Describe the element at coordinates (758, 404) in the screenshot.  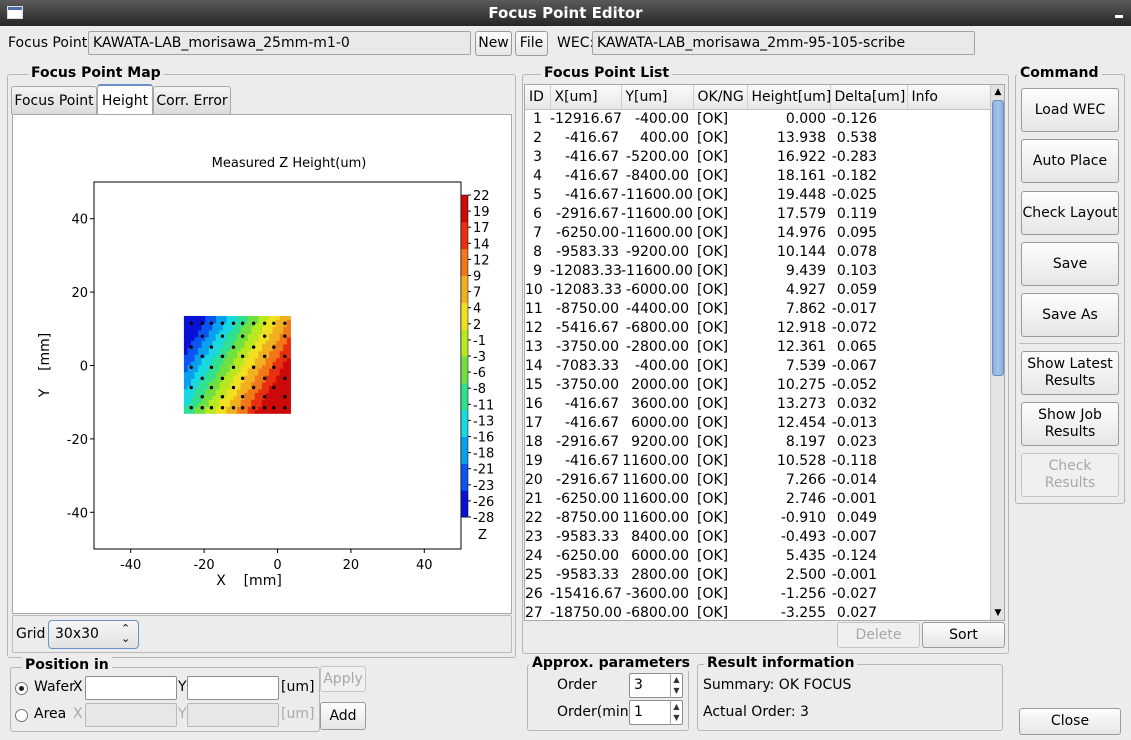
I see `table-row: 16 -416.67 3600.00 [OK] 13.273 0.032` at that location.